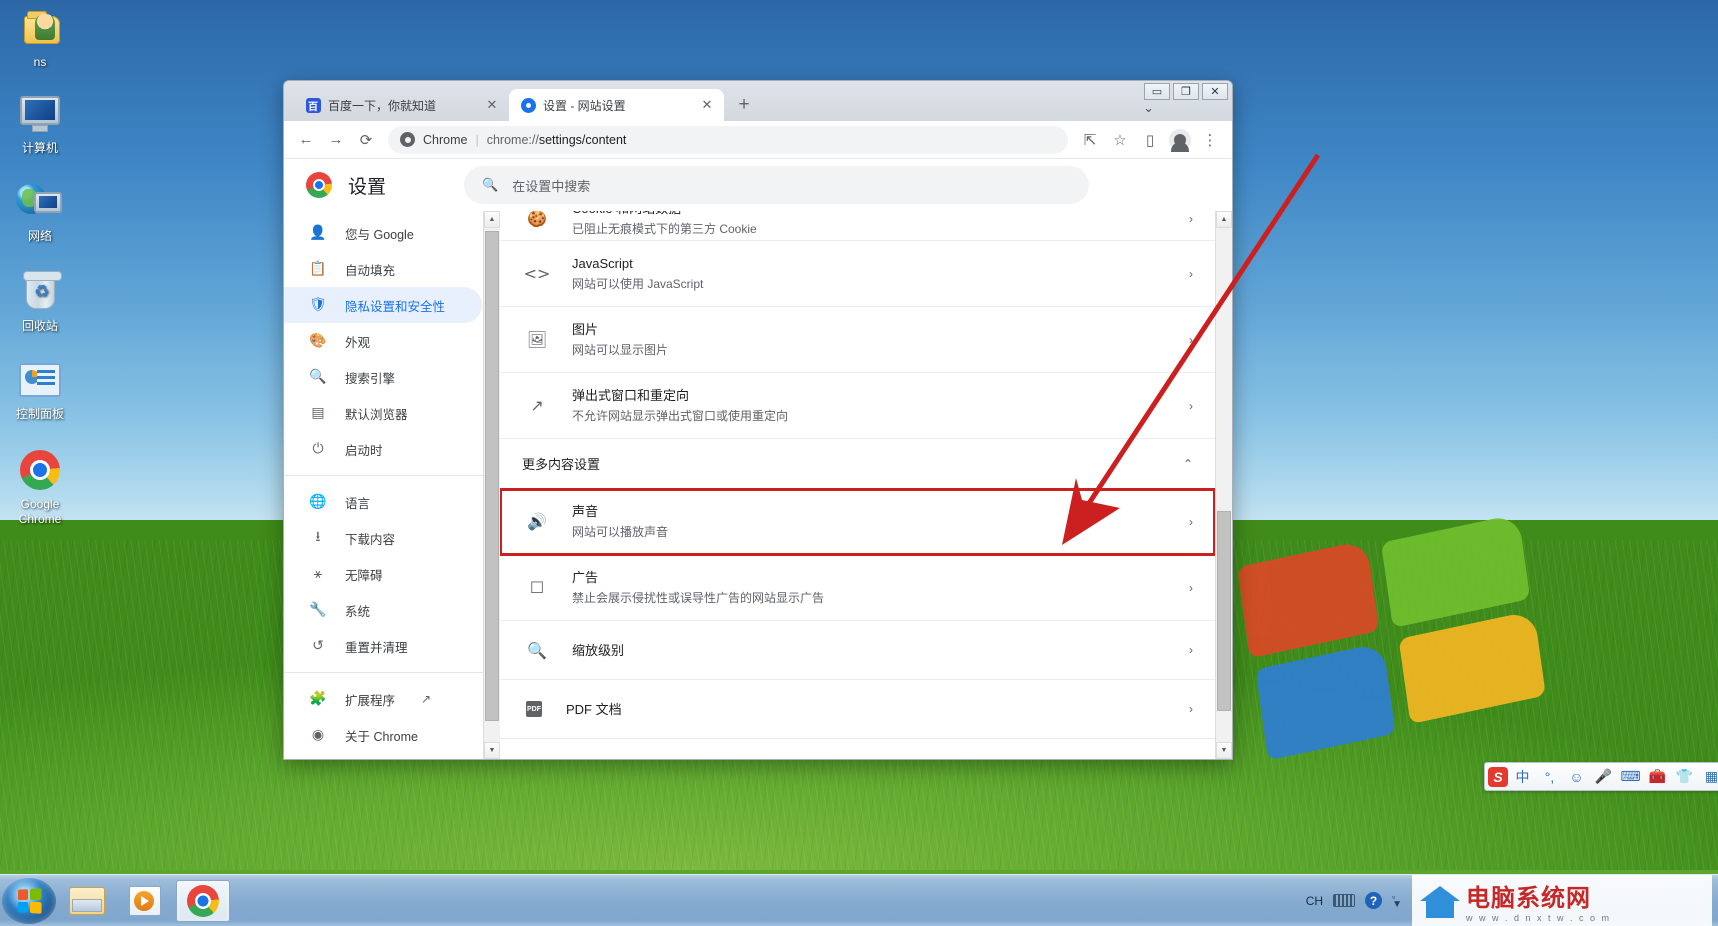 The image size is (1718, 926). I want to click on section-more-content-settings: 更多内容设置 ⌃, so click(857, 464).